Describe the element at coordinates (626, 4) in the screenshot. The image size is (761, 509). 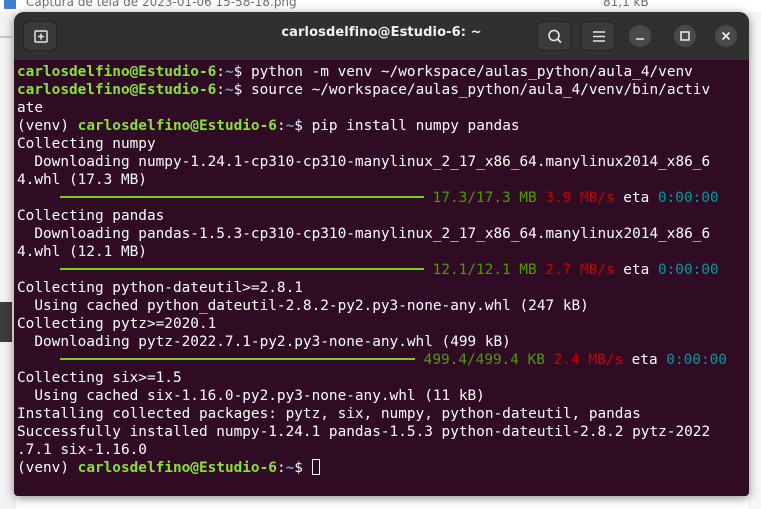
I see `background-file-size: 81,1 kB` at that location.